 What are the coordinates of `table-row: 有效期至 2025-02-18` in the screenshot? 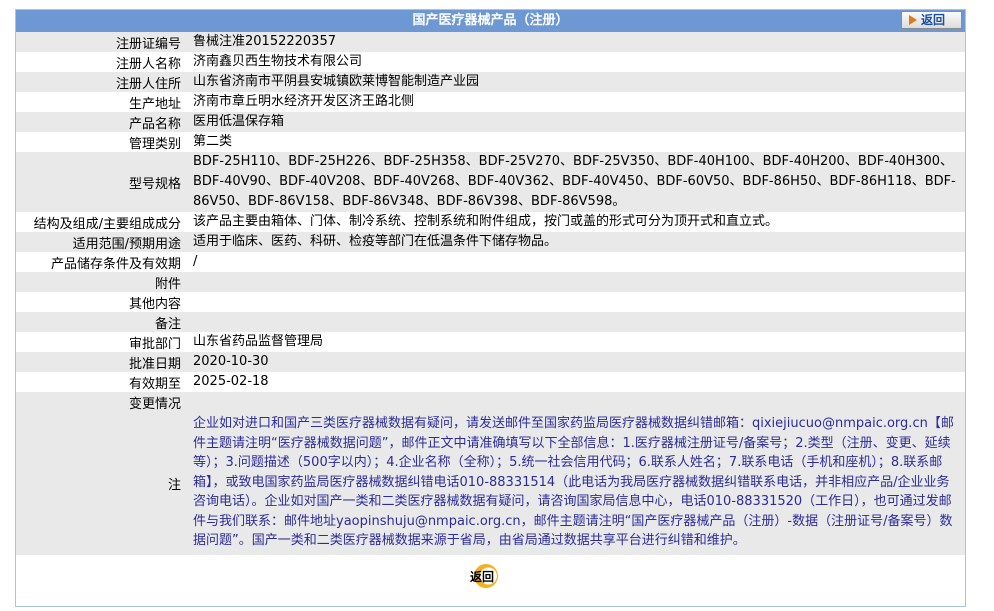 It's located at (490, 382).